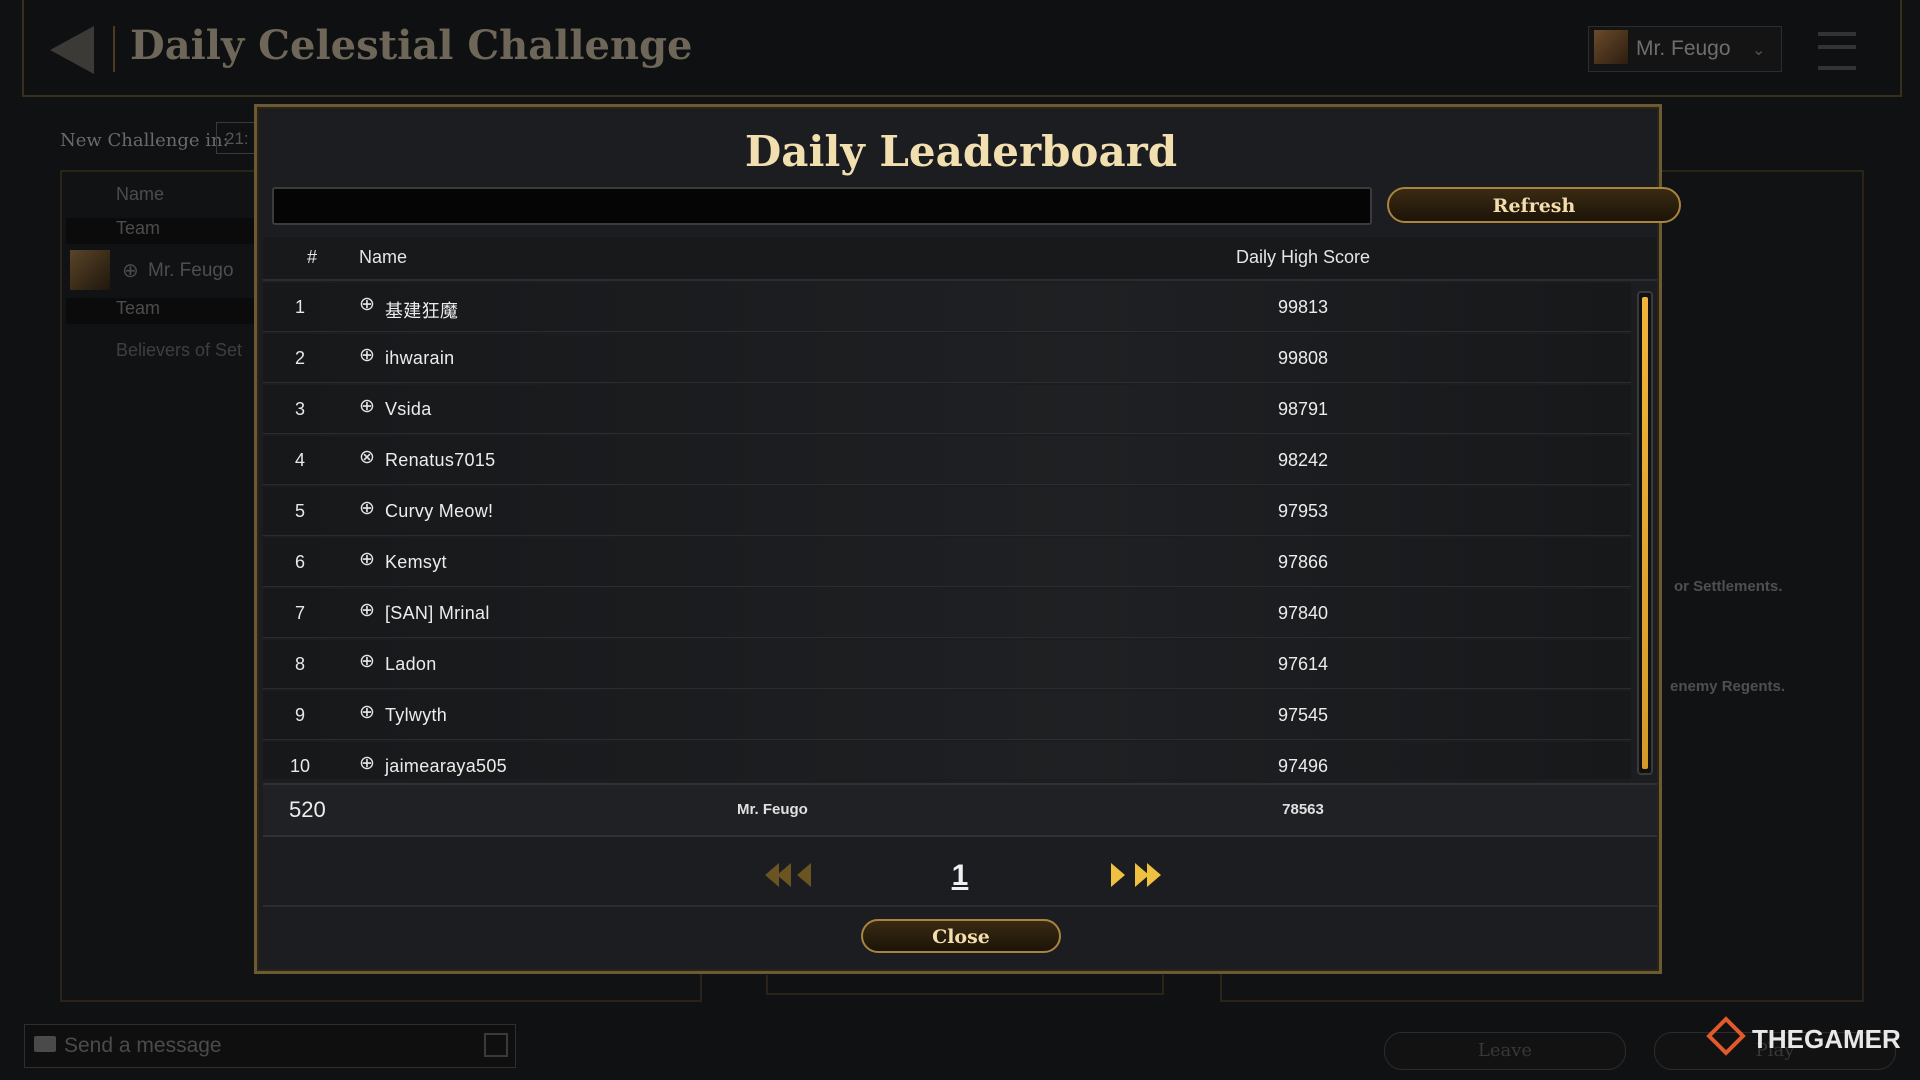  What do you see at coordinates (307, 809) in the screenshot?
I see `own-rank: 520` at bounding box center [307, 809].